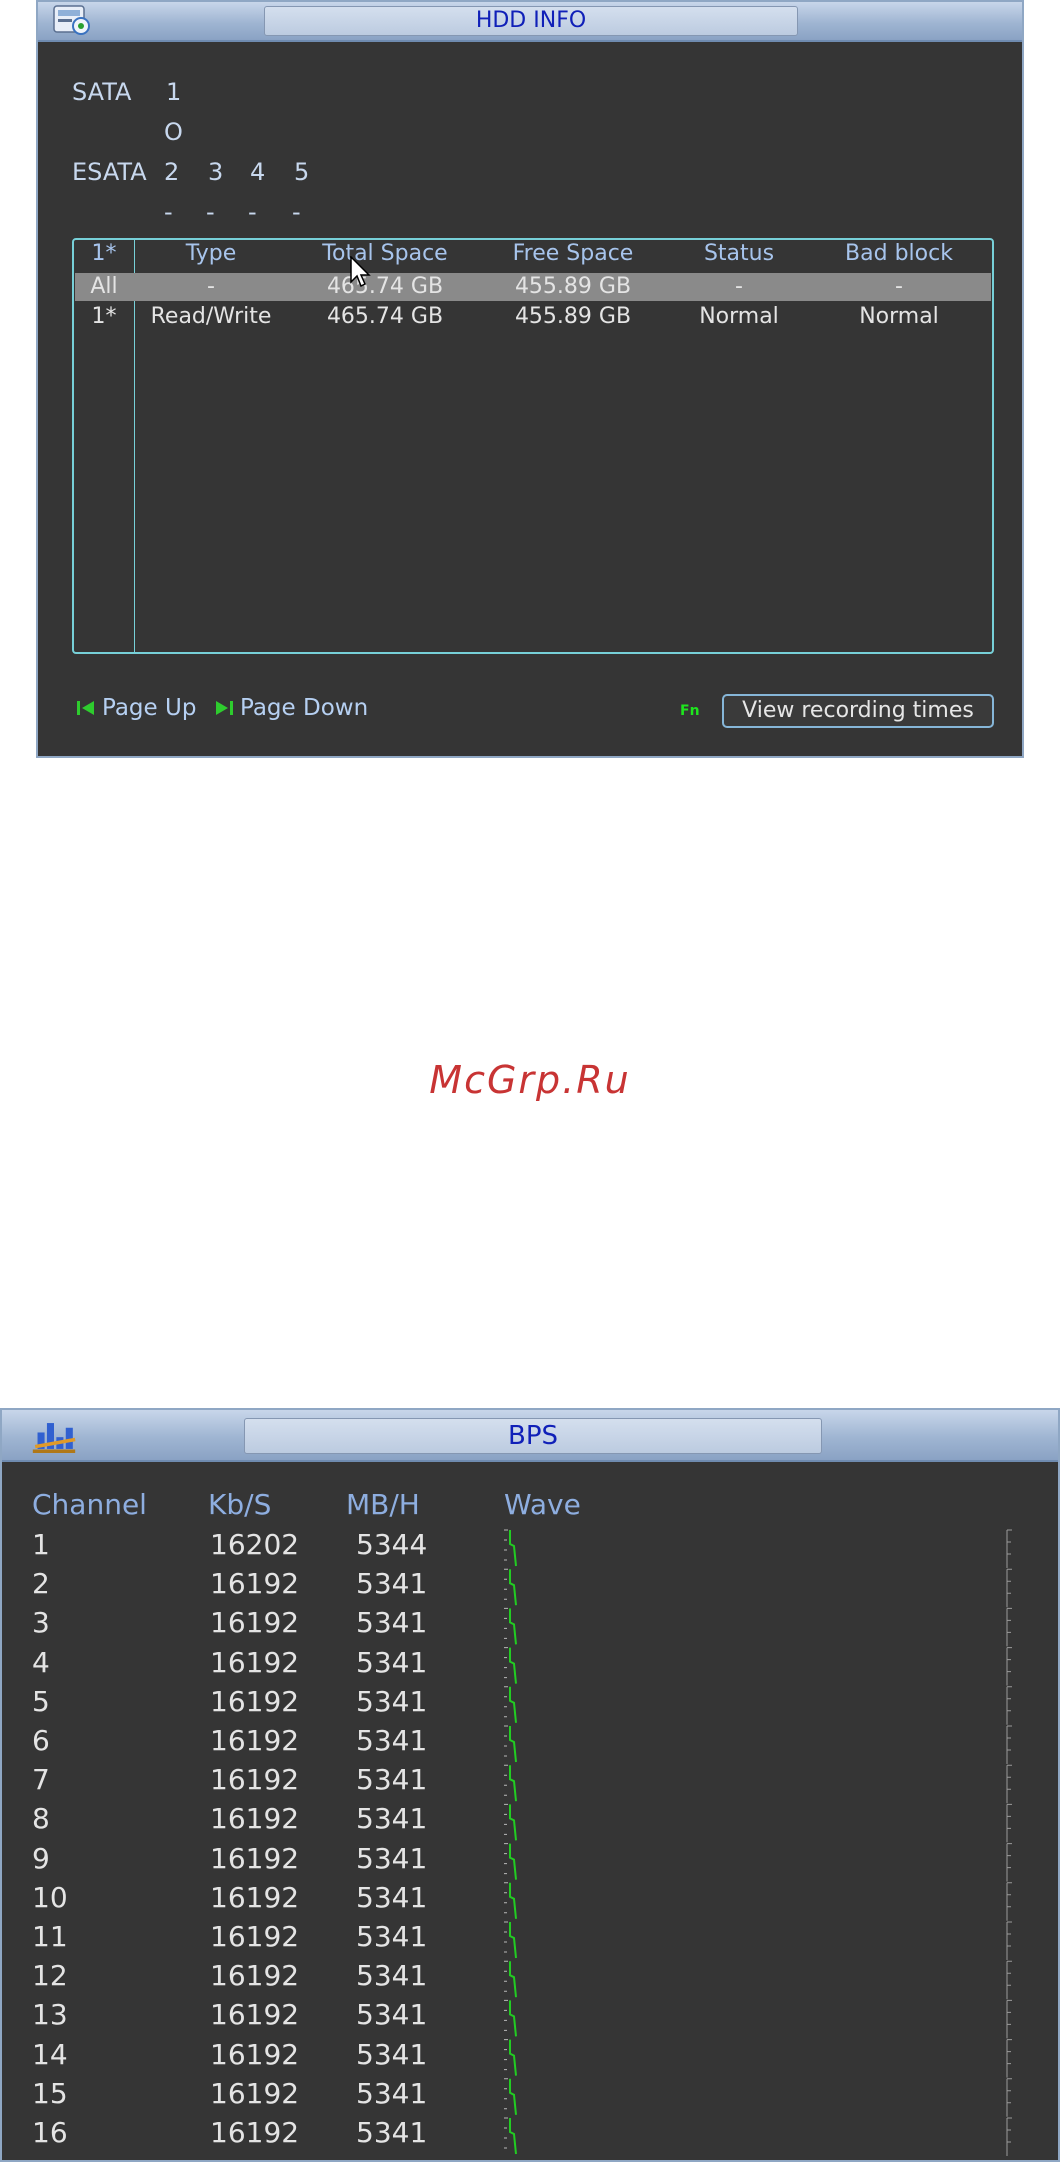  I want to click on table-header-bad-block: Bad block, so click(899, 253).